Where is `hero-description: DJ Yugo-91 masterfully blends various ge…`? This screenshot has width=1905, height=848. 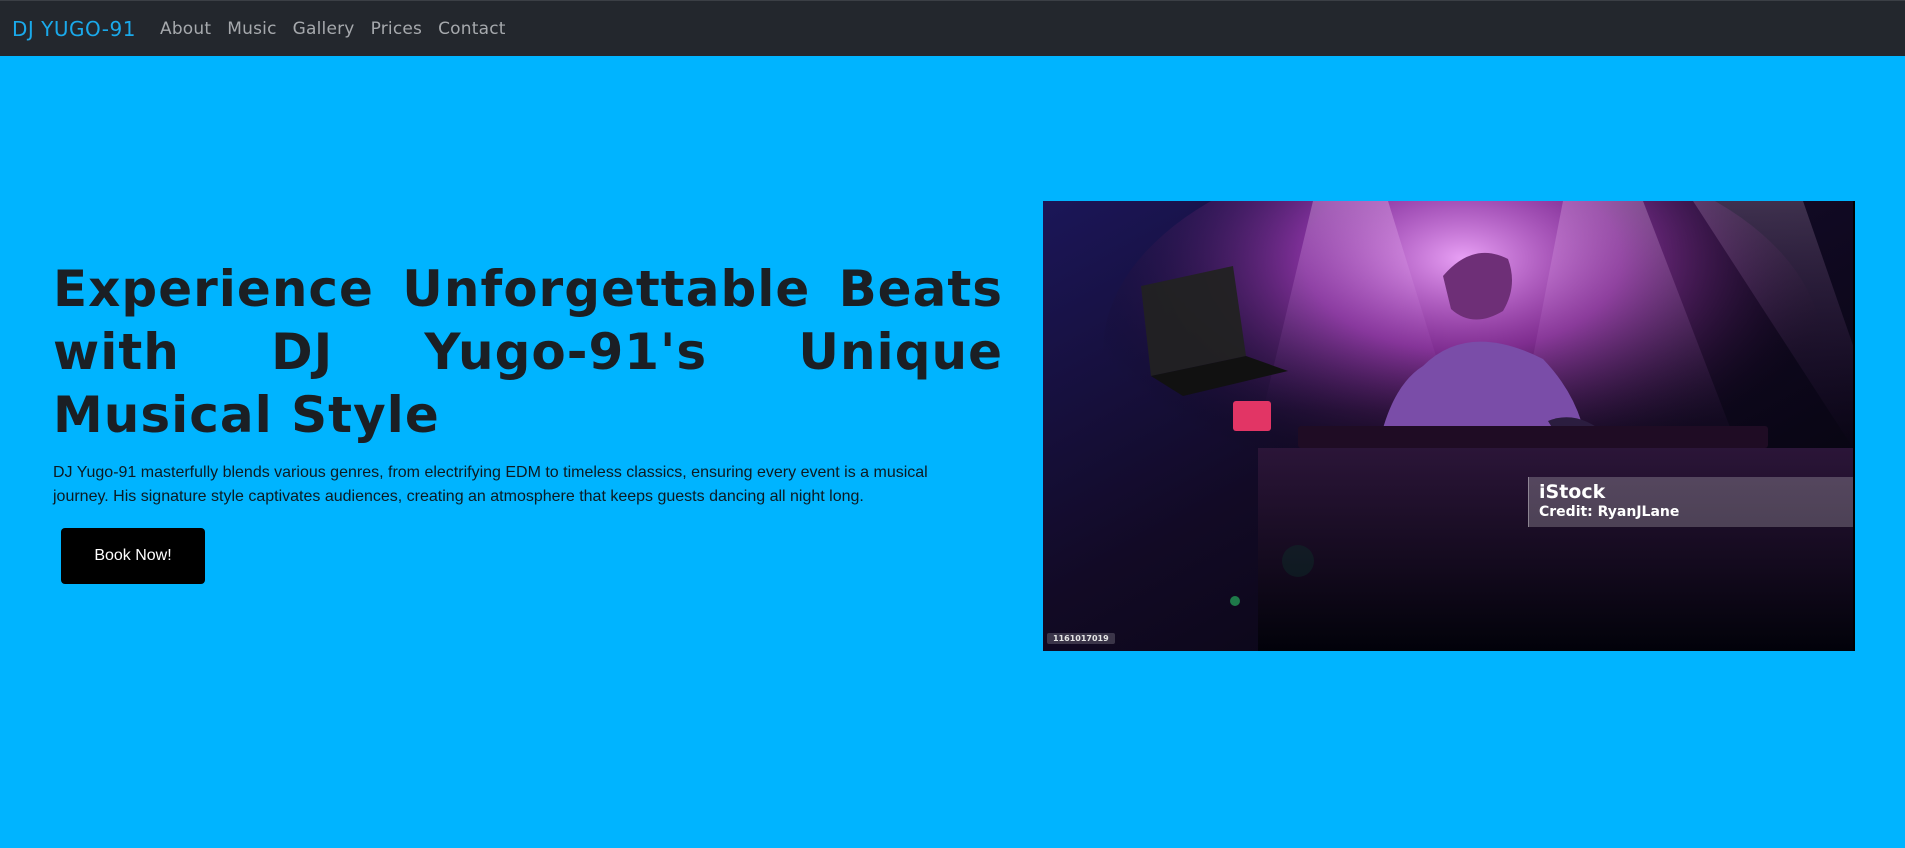
hero-description: DJ Yugo-91 masterfully blends various ge… is located at coordinates (490, 484).